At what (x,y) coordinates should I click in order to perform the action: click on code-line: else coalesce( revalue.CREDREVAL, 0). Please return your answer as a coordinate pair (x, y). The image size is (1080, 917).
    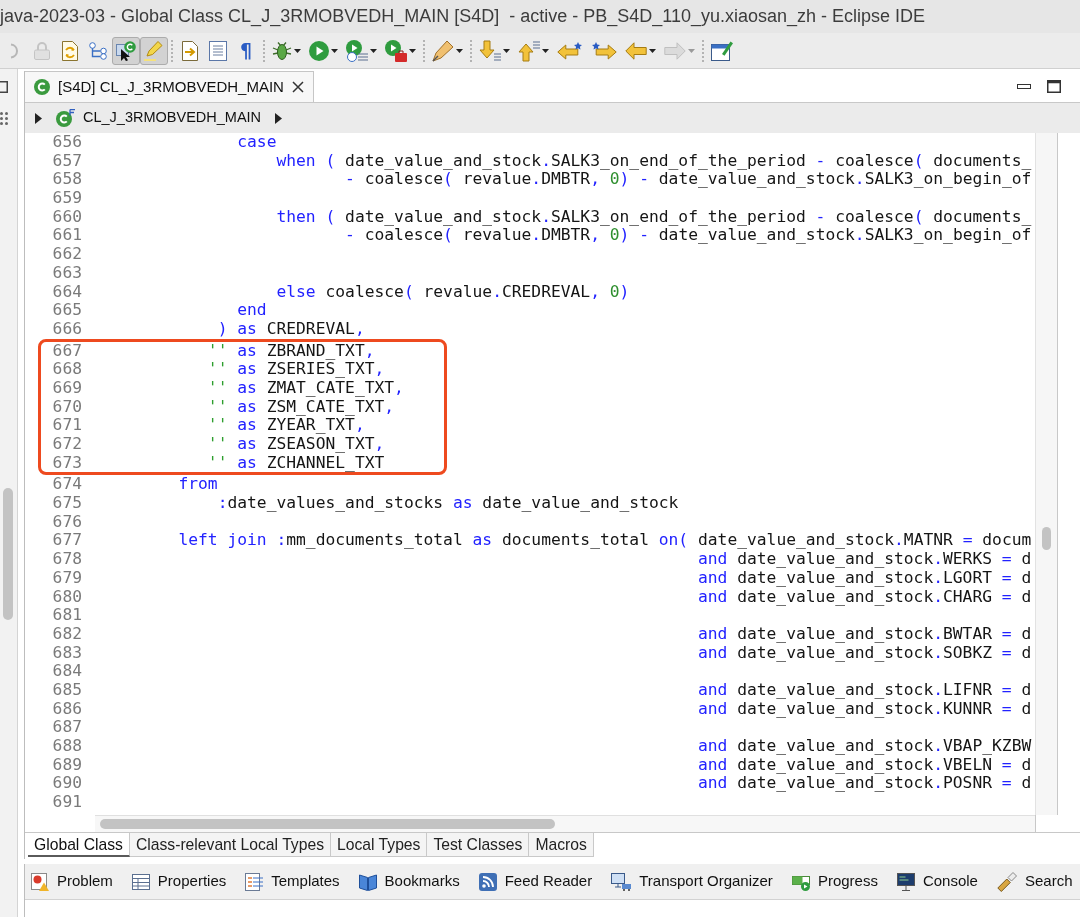
    Looking at the image, I should click on (453, 292).